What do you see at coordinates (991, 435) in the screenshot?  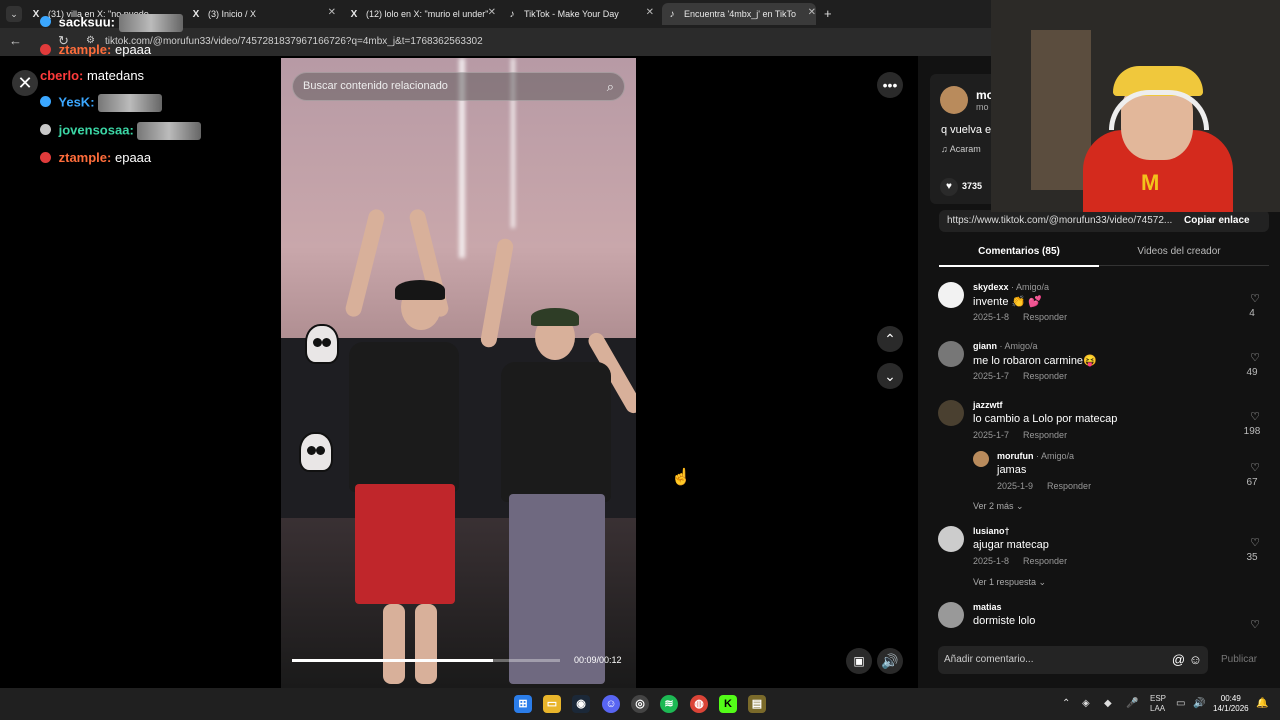 I see `comment-date: 2025-1-7` at bounding box center [991, 435].